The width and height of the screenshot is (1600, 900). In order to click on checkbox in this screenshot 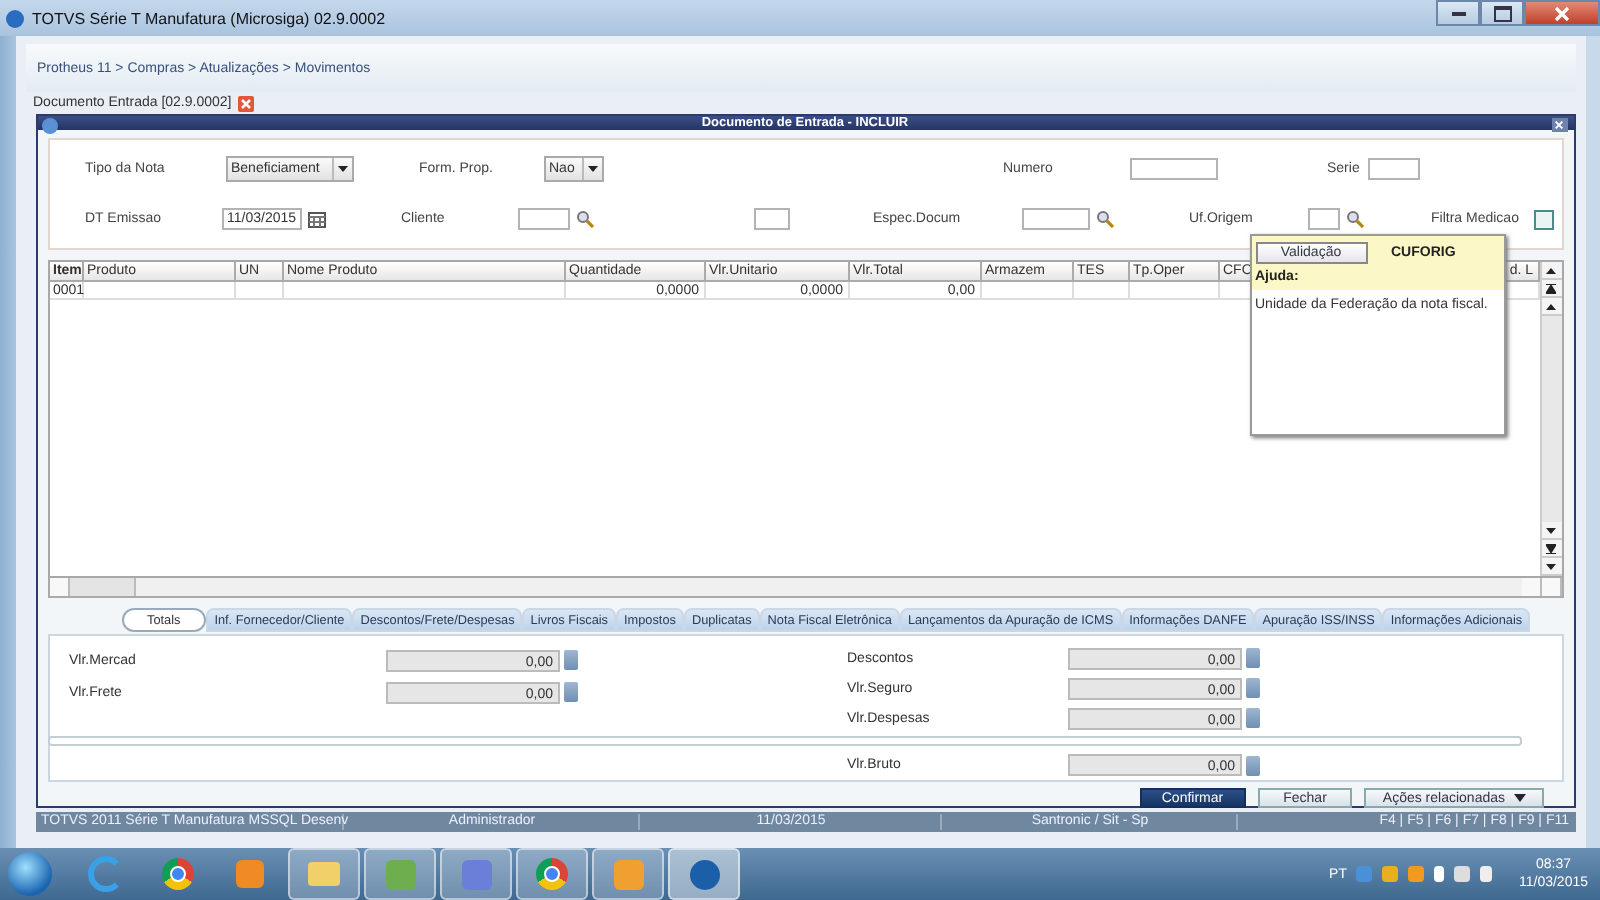, I will do `click(1543, 219)`.